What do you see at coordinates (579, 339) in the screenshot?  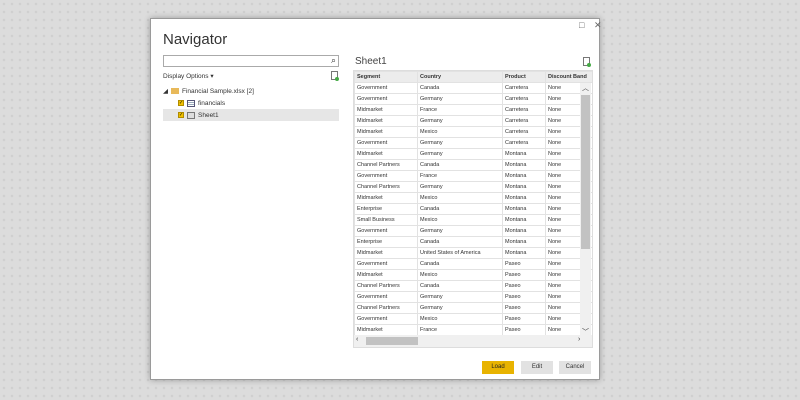 I see `scroll-right-icon: ›` at bounding box center [579, 339].